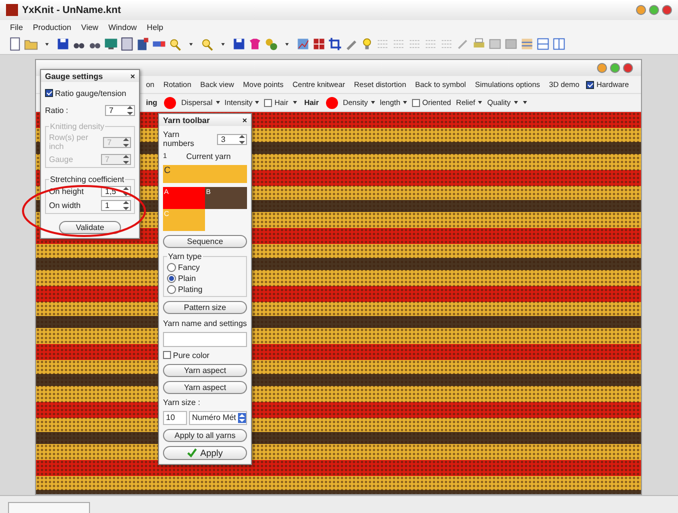 Image resolution: width=678 pixels, height=513 pixels. What do you see at coordinates (191, 355) in the screenshot?
I see `checkbox-label: Pure color` at bounding box center [191, 355].